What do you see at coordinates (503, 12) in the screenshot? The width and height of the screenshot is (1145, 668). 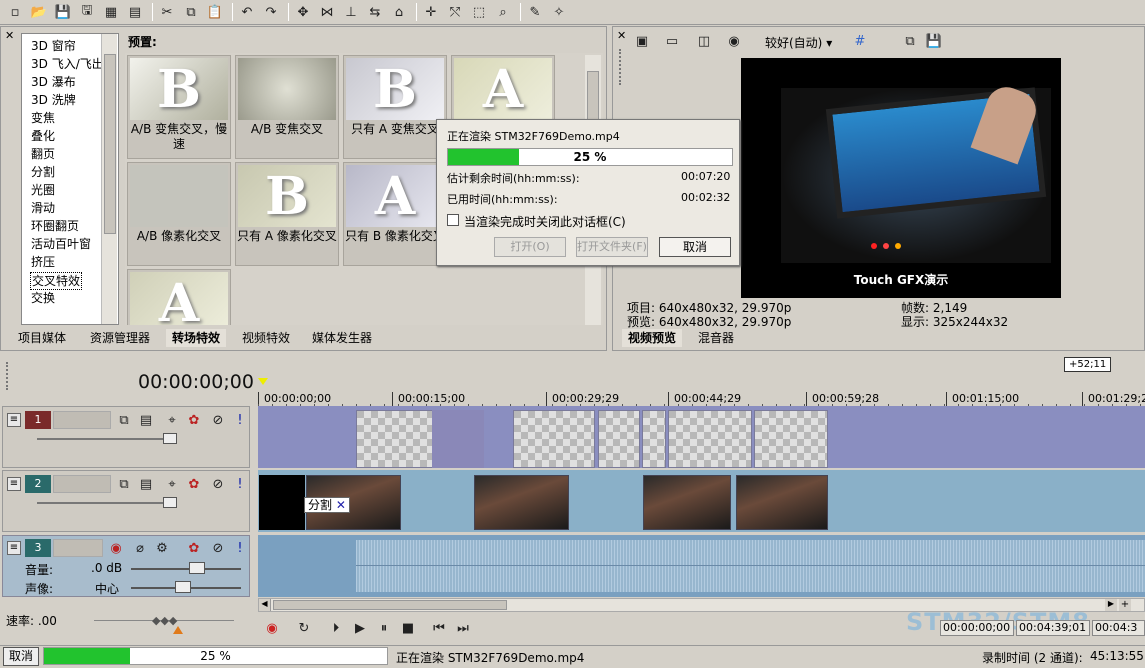 I see `zoom-icon: ⌕` at bounding box center [503, 12].